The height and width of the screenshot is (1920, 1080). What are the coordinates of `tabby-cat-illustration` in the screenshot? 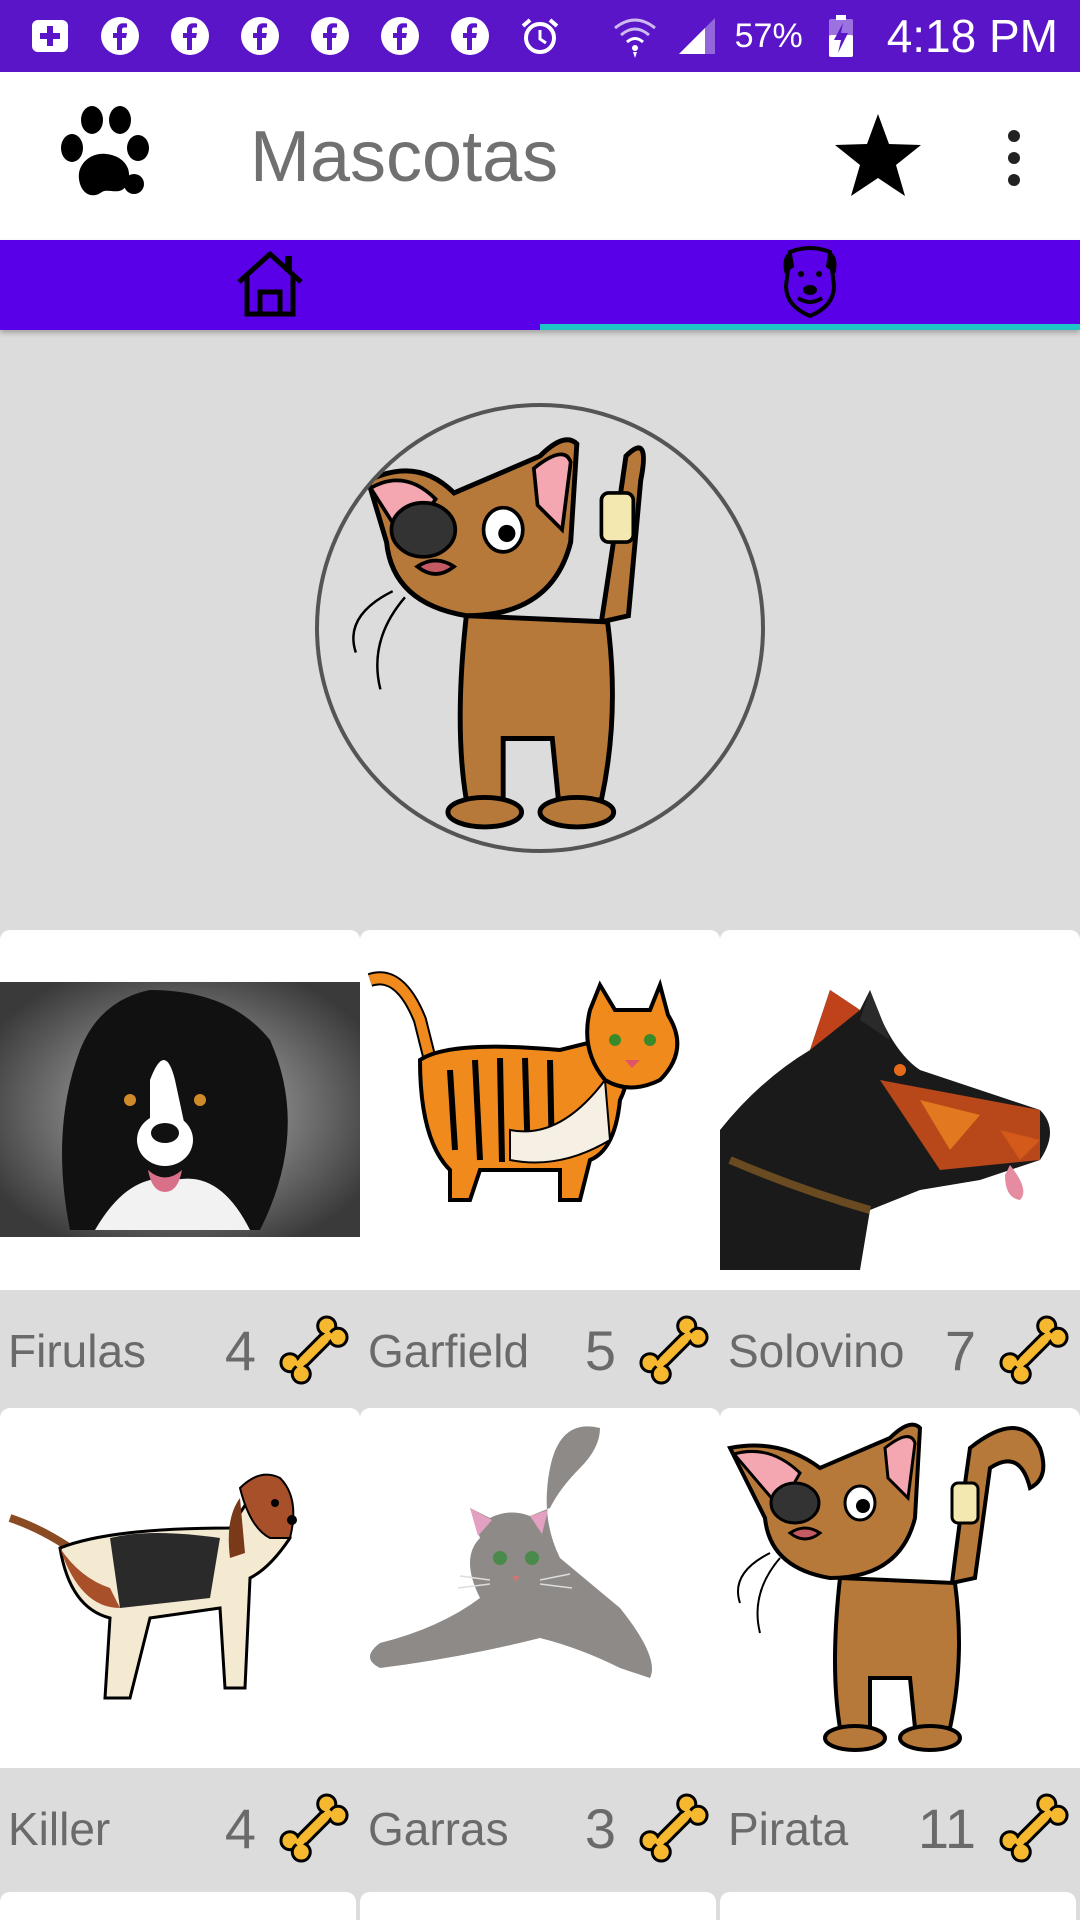 It's located at (523, 1086).